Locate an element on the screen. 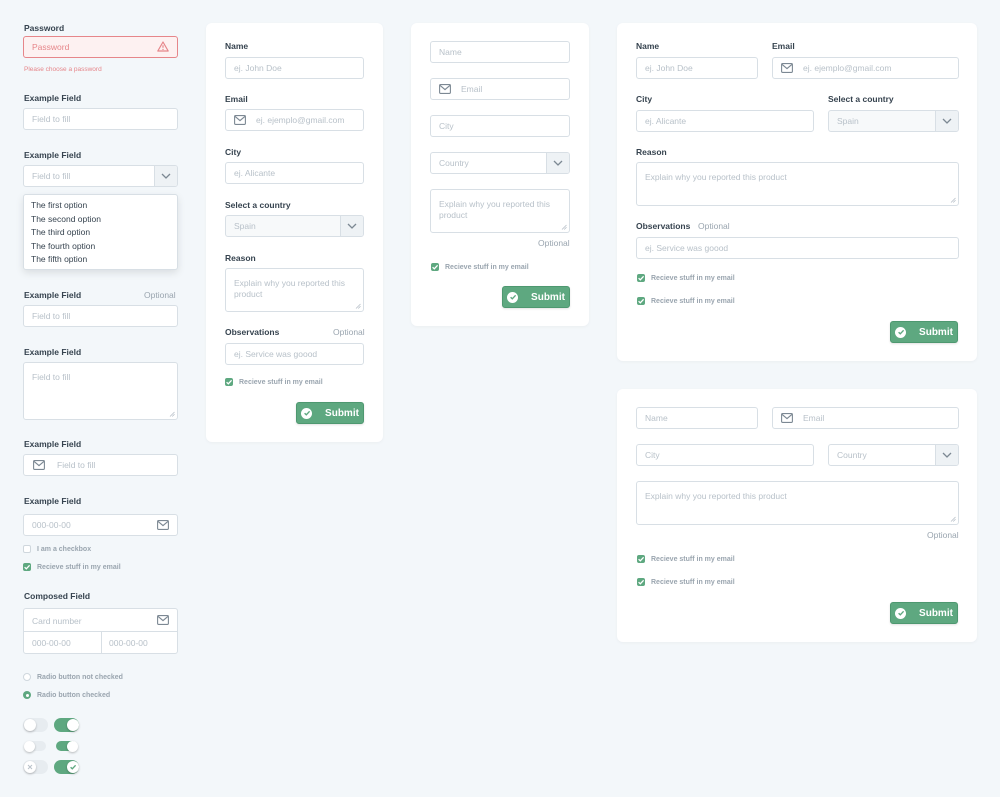 The image size is (1000, 797). checkbox-unchecked: I am a checkbox is located at coordinates (57, 549).